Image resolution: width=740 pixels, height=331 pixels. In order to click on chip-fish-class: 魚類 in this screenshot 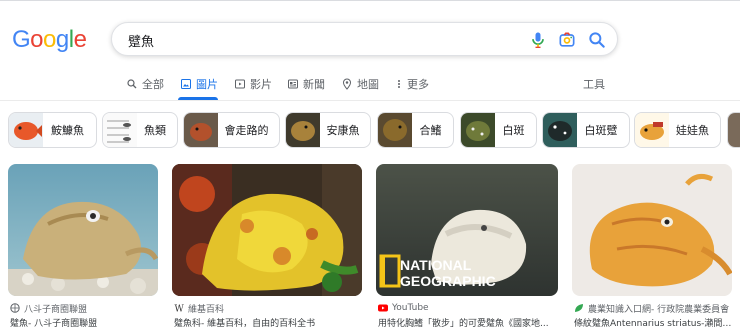, I will do `click(140, 130)`.